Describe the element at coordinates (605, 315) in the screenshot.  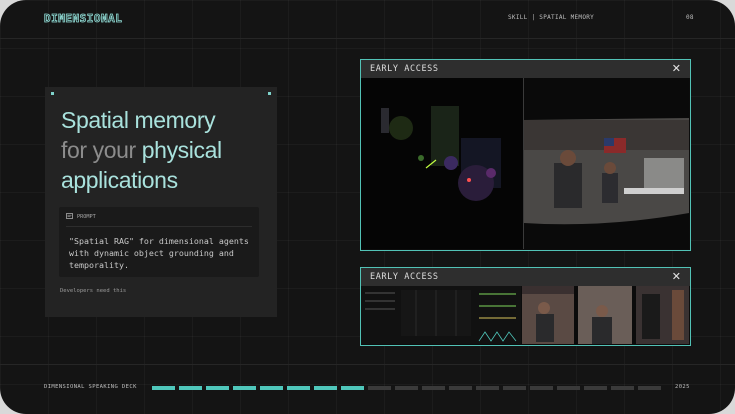
I see `camera-feeds` at that location.